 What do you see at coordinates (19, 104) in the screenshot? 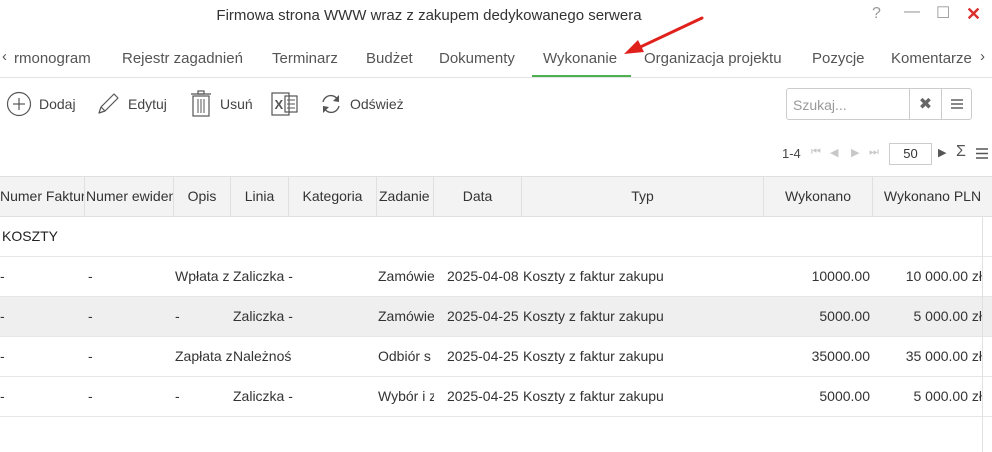
I see `plus-circle-icon` at bounding box center [19, 104].